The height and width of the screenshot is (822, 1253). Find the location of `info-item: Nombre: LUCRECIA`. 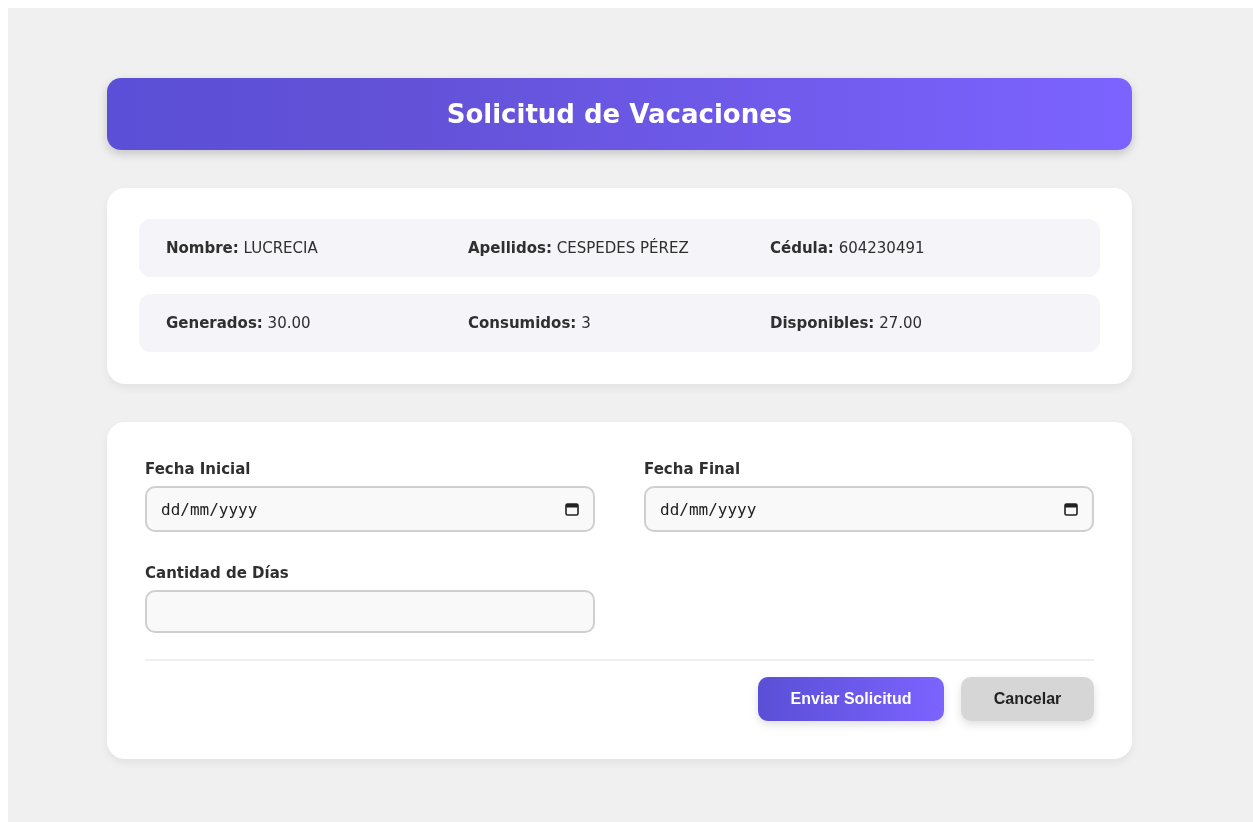

info-item: Nombre: LUCRECIA is located at coordinates (242, 248).